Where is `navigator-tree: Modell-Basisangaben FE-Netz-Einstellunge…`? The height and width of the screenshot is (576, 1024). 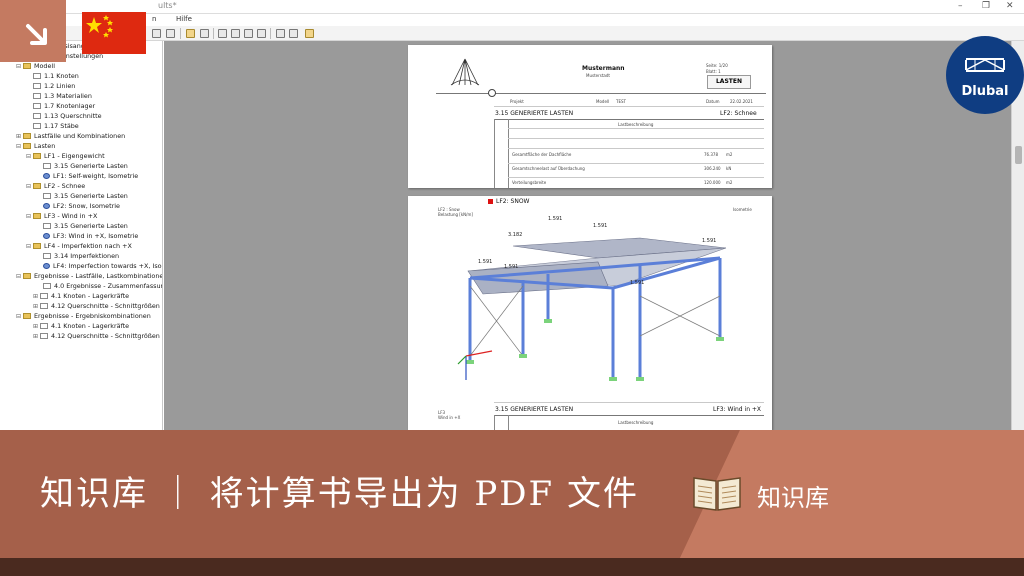 navigator-tree: Modell-Basisangaben FE-Netz-Einstellunge… is located at coordinates (81, 235).